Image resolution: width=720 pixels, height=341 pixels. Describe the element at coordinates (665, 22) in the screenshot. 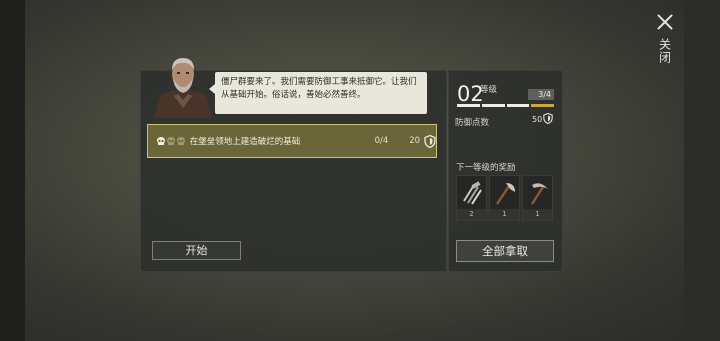

I see `close-icon` at that location.